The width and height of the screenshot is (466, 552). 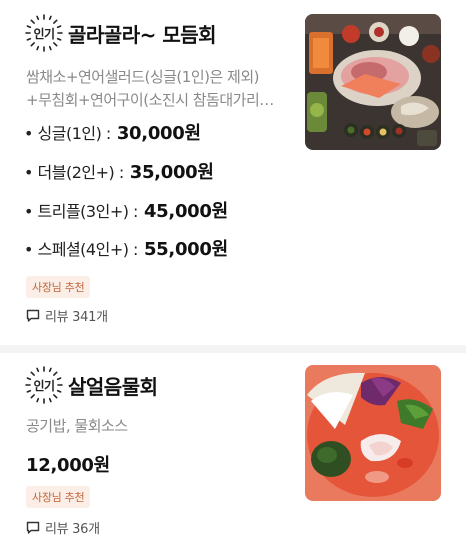 I want to click on item-title-row: 인기 골라골라~ 모듬회, so click(x=120, y=33).